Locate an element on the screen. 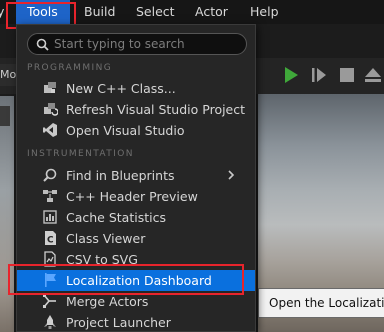 The image size is (384, 332). class-viewer-icon: C is located at coordinates (50, 238).